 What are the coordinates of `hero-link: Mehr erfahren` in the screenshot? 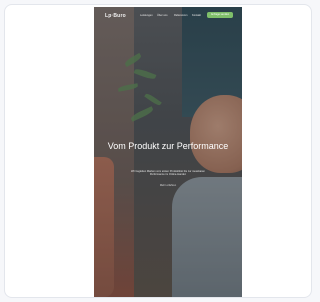 It's located at (168, 185).